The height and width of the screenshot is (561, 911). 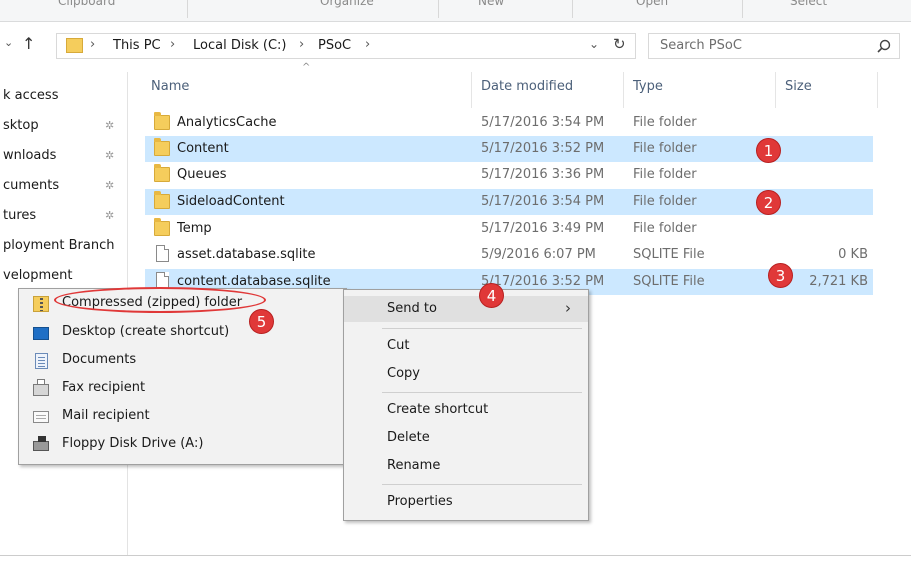 I want to click on sort-ascending-icon: ^, so click(x=306, y=67).